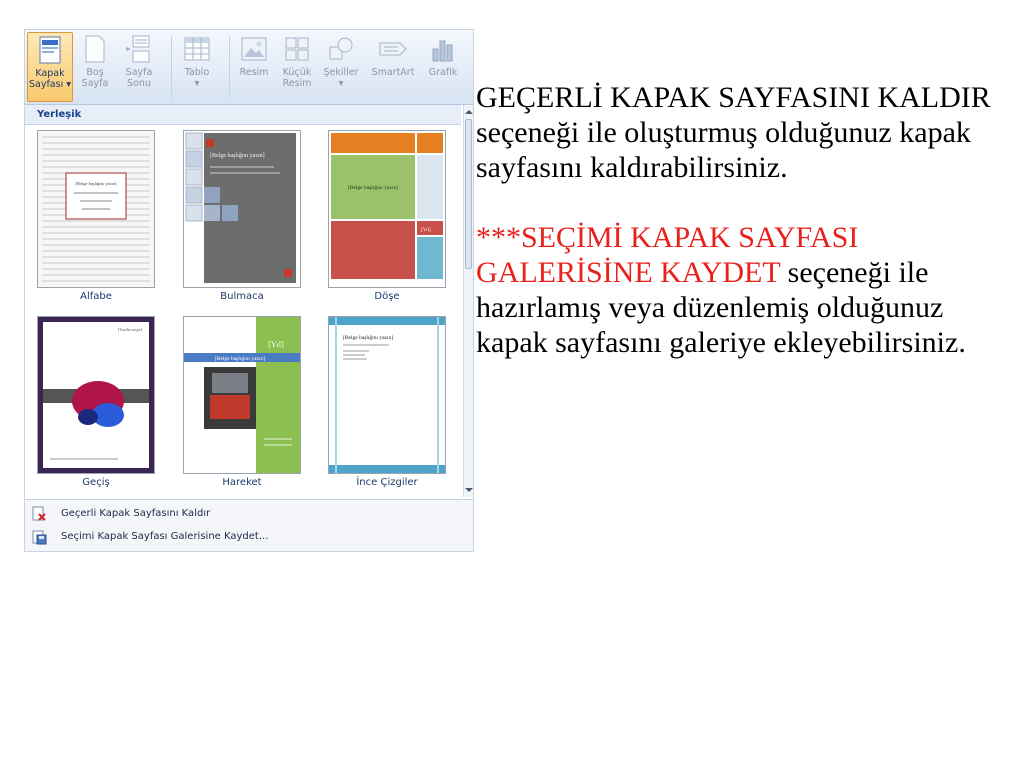  I want to click on picture-icon, so click(254, 49).